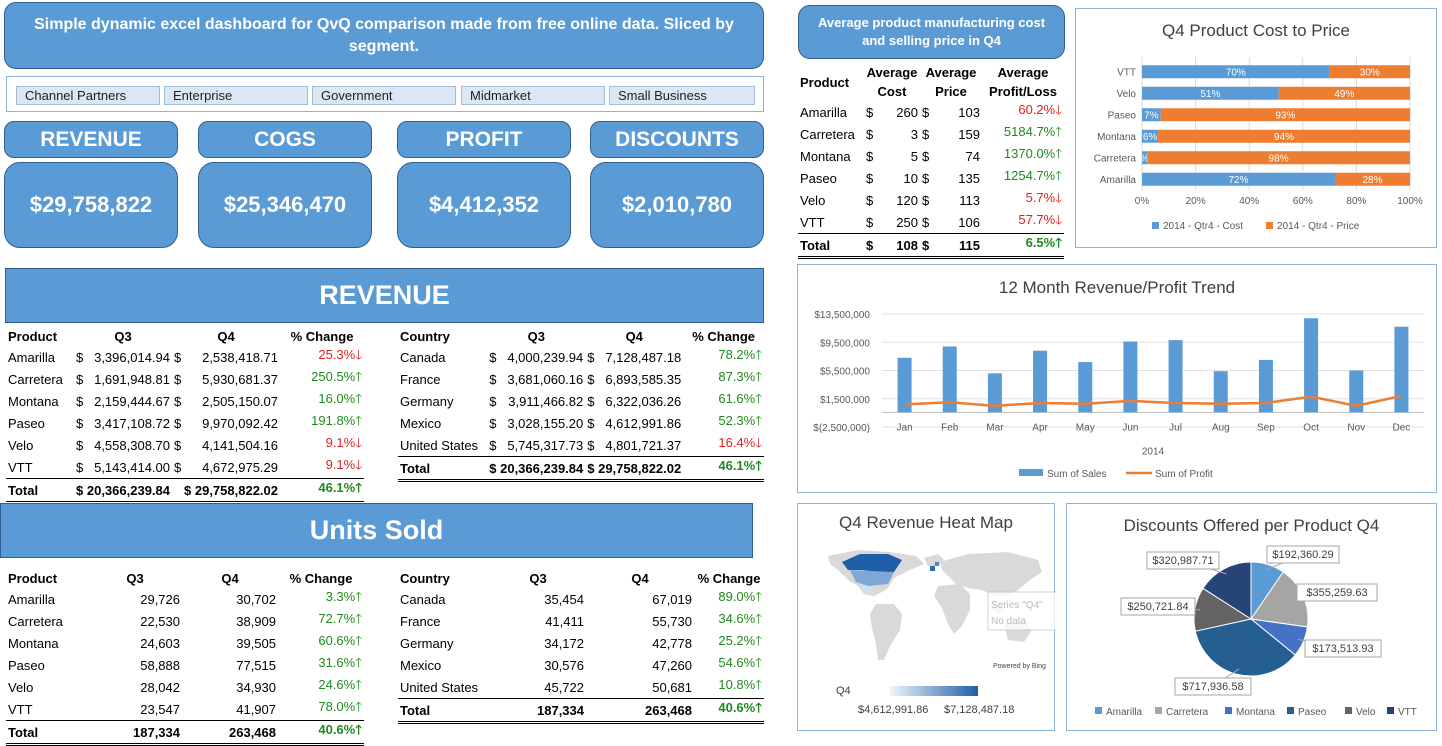 This screenshot has height=746, width=1442. What do you see at coordinates (545, 445) in the screenshot?
I see `q3-value: 5,745,317.73` at bounding box center [545, 445].